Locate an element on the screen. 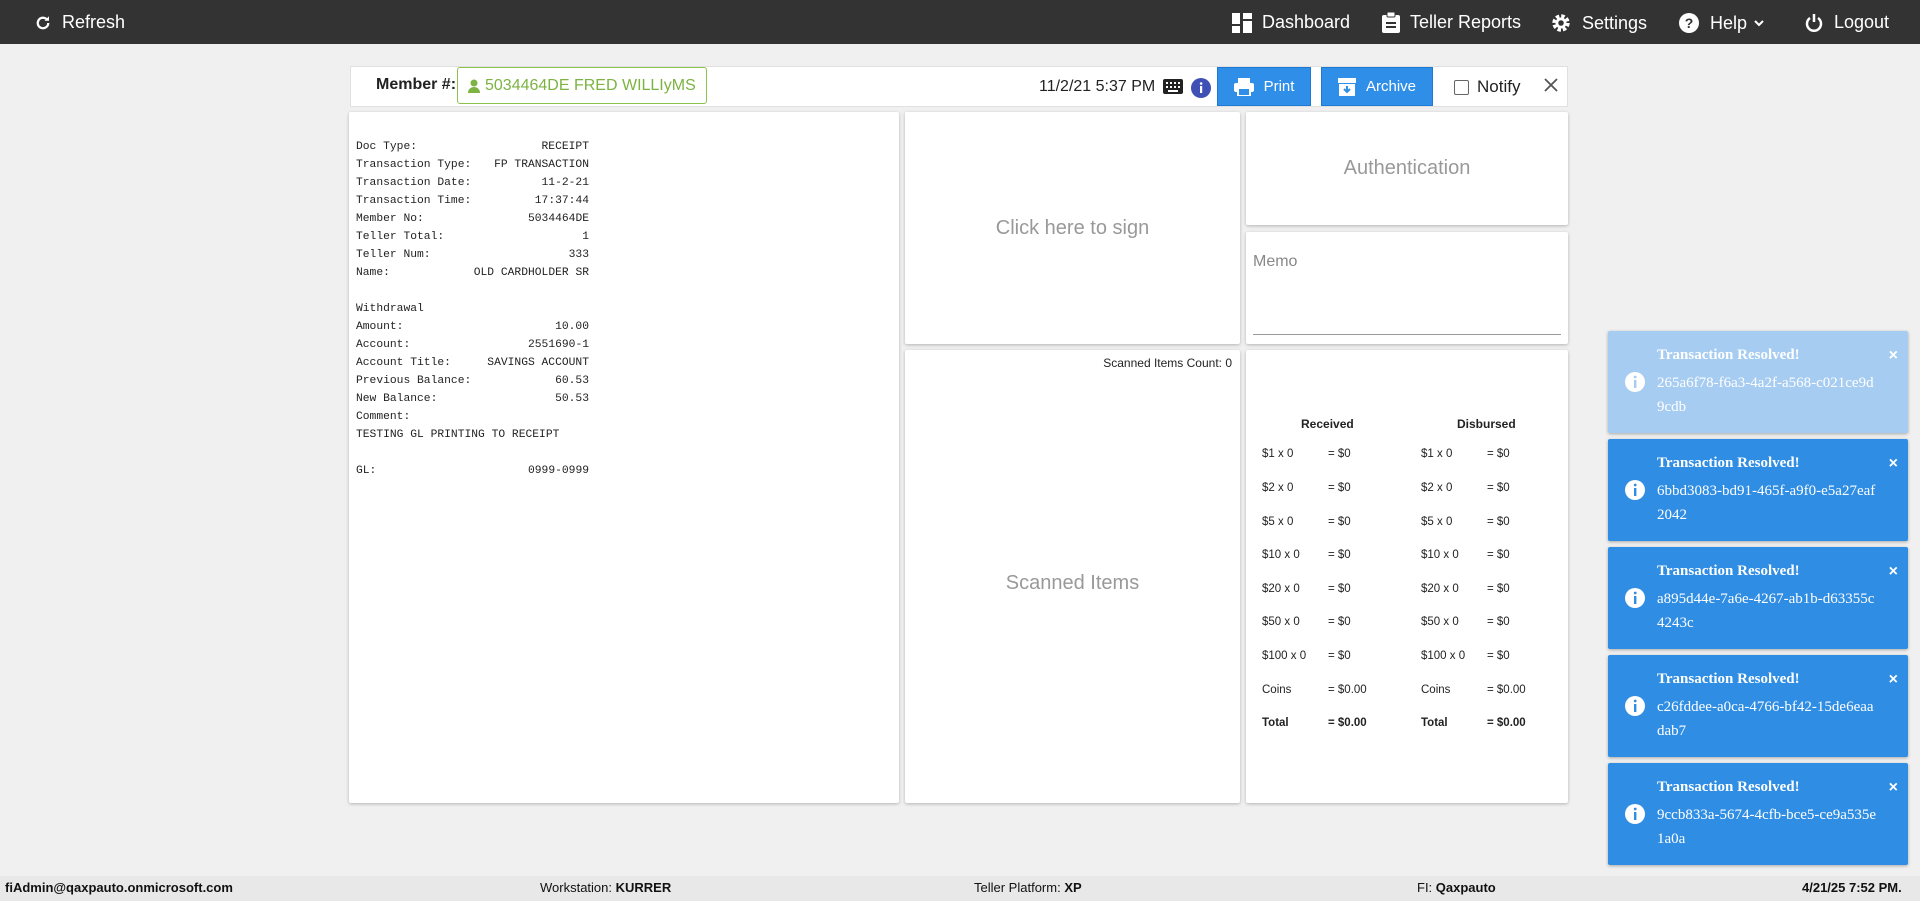 Image resolution: width=1920 pixels, height=901 pixels. footer-datetime: 4/21/25 7:52 PM. is located at coordinates (1852, 887).